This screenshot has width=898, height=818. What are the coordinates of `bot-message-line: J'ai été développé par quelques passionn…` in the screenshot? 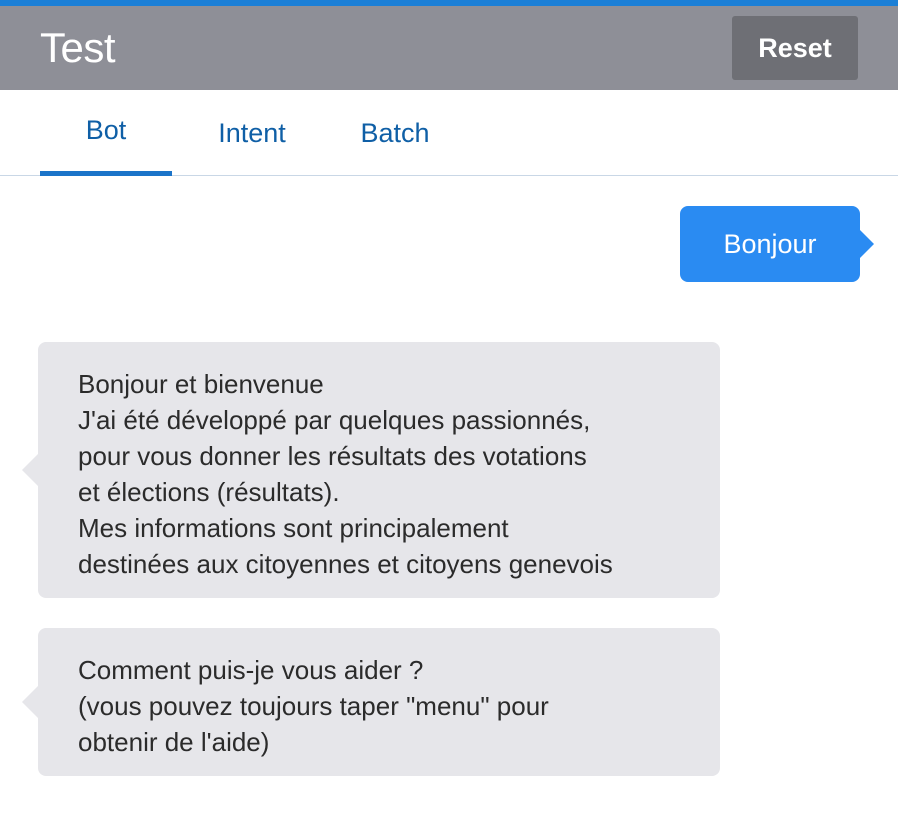 It's located at (334, 420).